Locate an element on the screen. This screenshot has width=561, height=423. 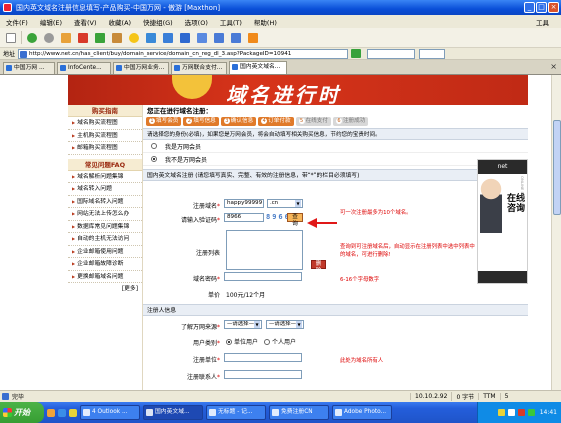
menu-groups: 快捷组(G) is located at coordinates (158, 22).